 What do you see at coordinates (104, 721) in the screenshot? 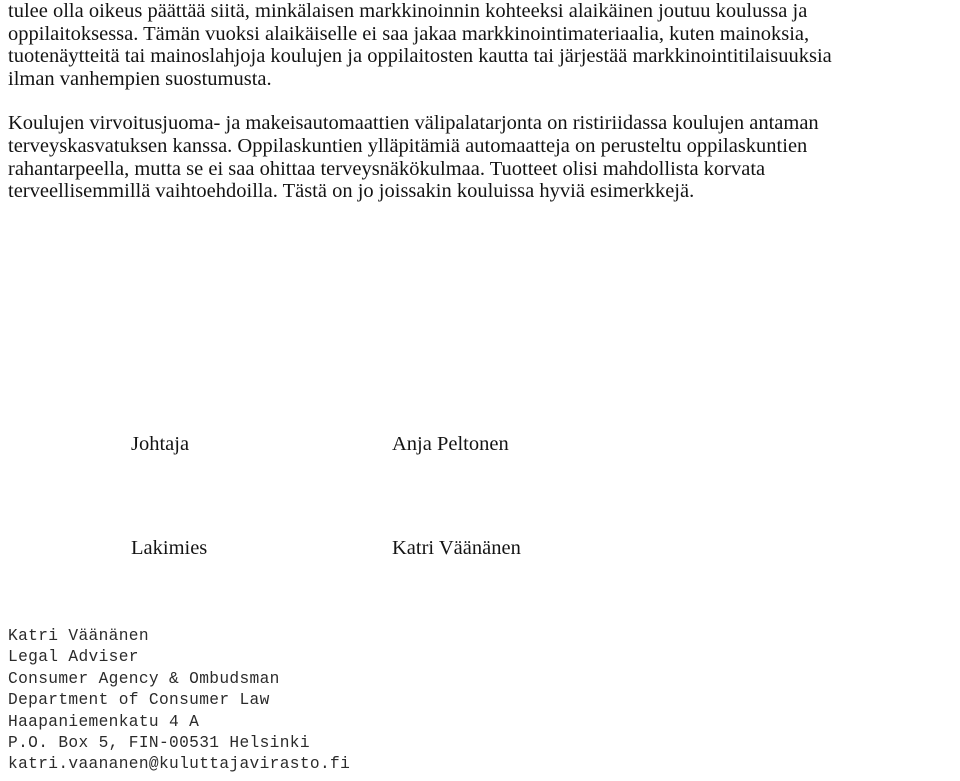
I see `footer-street-address: Haapaniemenkatu 4 A` at bounding box center [104, 721].